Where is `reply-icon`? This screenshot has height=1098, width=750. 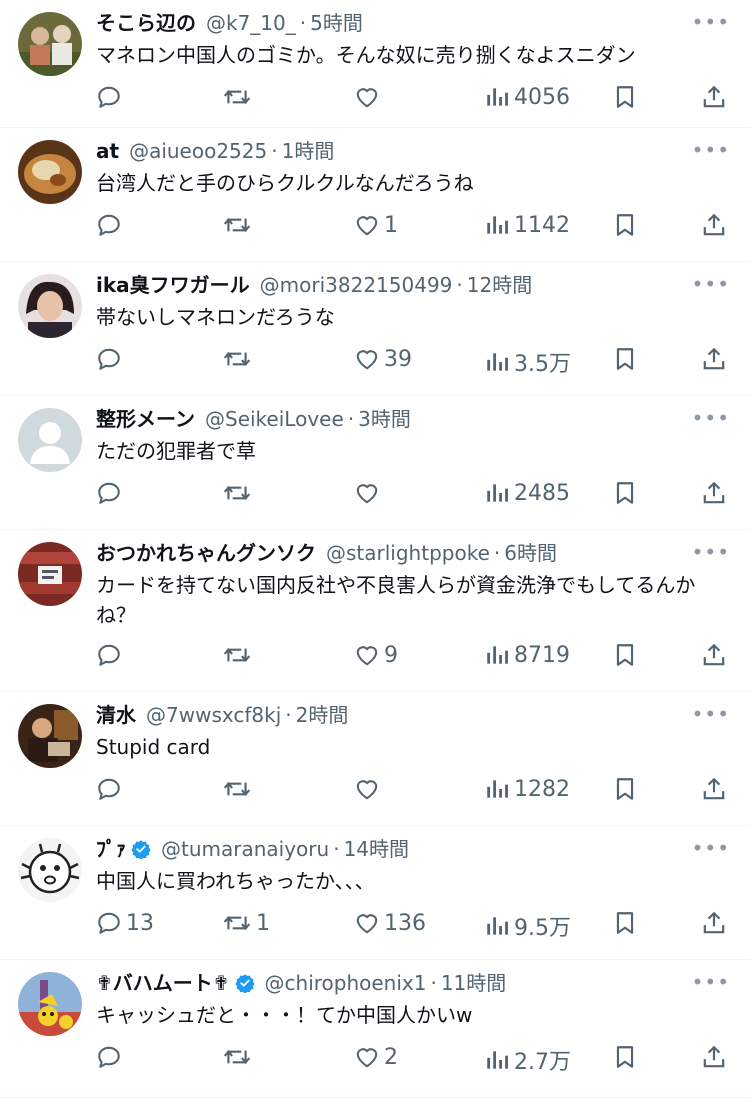
reply-icon is located at coordinates (109, 655).